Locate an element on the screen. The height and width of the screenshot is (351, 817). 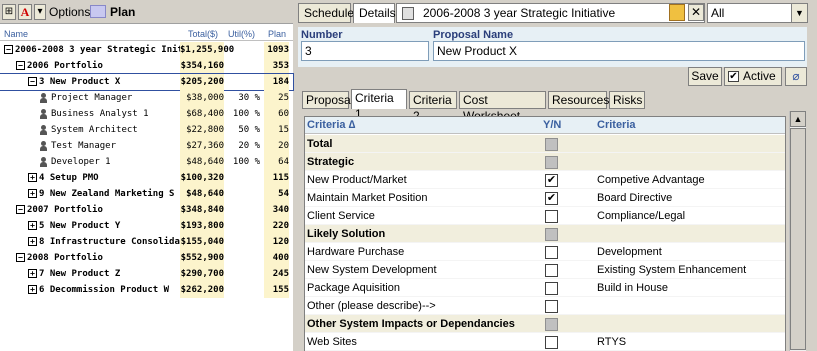
initiative-title-field: 2006-2008 3 year Strategic Initiative is located at coordinates (550, 13).